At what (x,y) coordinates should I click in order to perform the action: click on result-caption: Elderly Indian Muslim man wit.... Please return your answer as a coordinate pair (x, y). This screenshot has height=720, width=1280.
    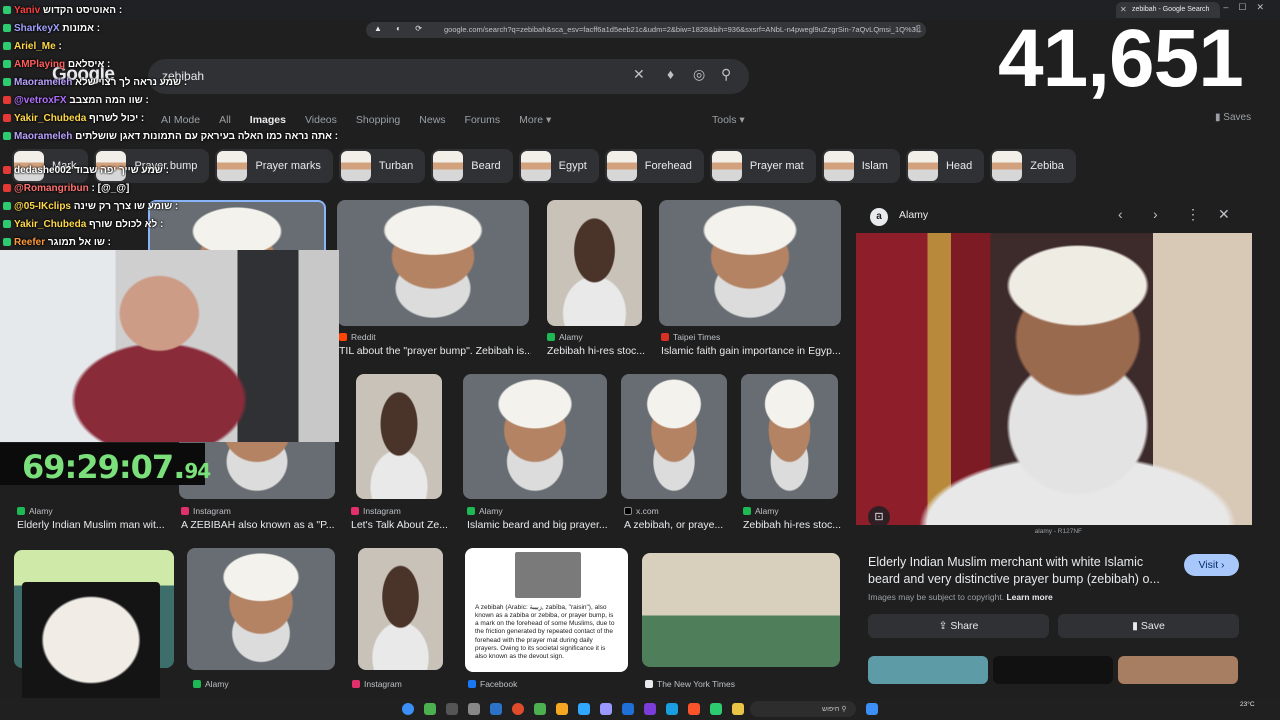
    Looking at the image, I should click on (92, 525).